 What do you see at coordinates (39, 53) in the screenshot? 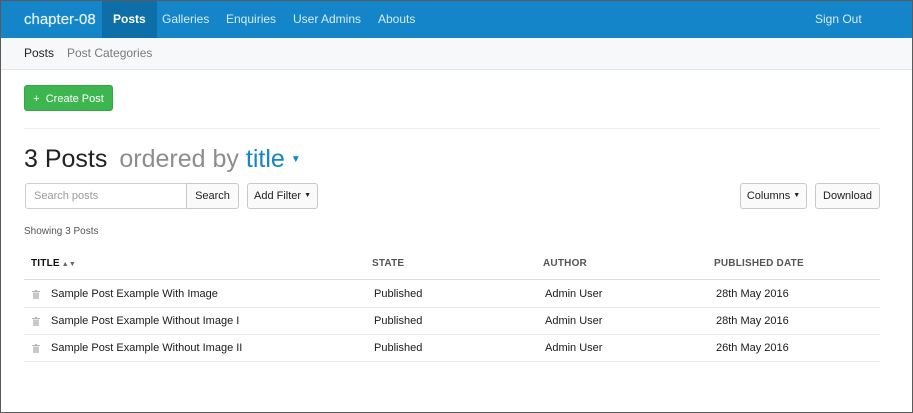
I see `subnav-item-posts: Posts` at bounding box center [39, 53].